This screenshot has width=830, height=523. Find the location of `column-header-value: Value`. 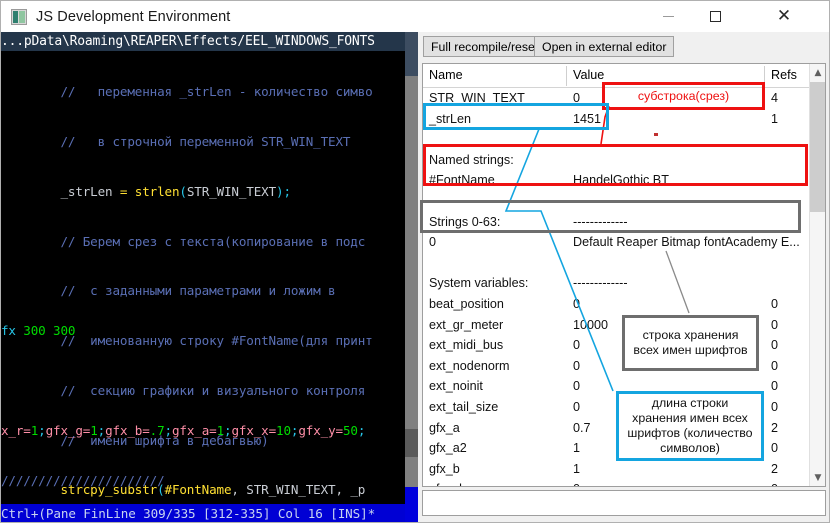

column-header-value: Value is located at coordinates (585, 75).